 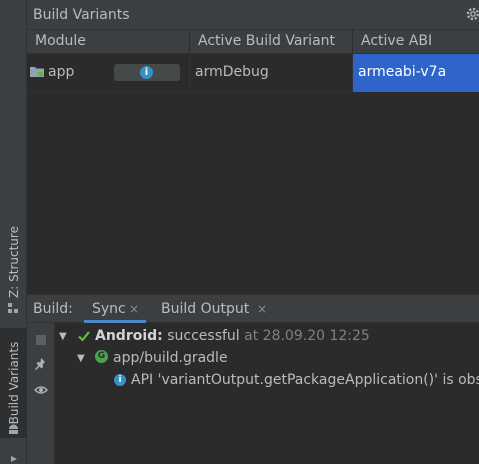 I want to click on child-file: app/build.gradle, so click(x=170, y=358).